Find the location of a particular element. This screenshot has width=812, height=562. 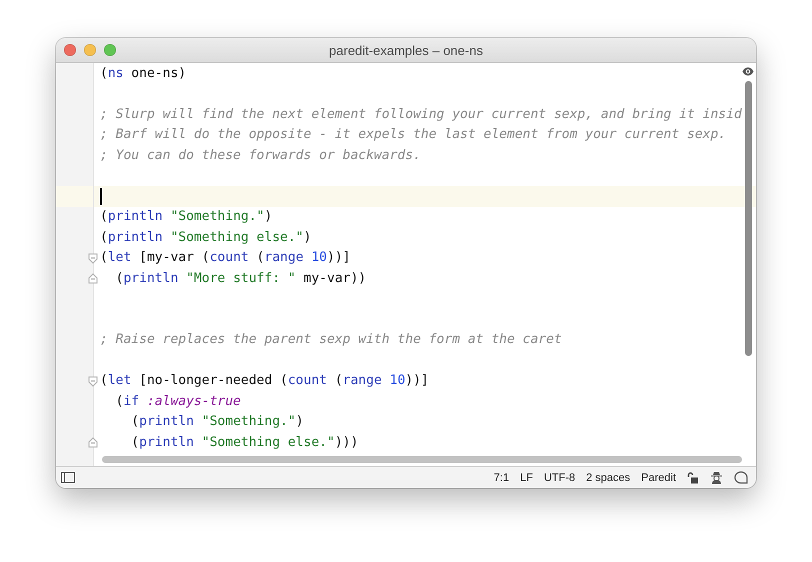

panel-toggle-icon is located at coordinates (68, 477).